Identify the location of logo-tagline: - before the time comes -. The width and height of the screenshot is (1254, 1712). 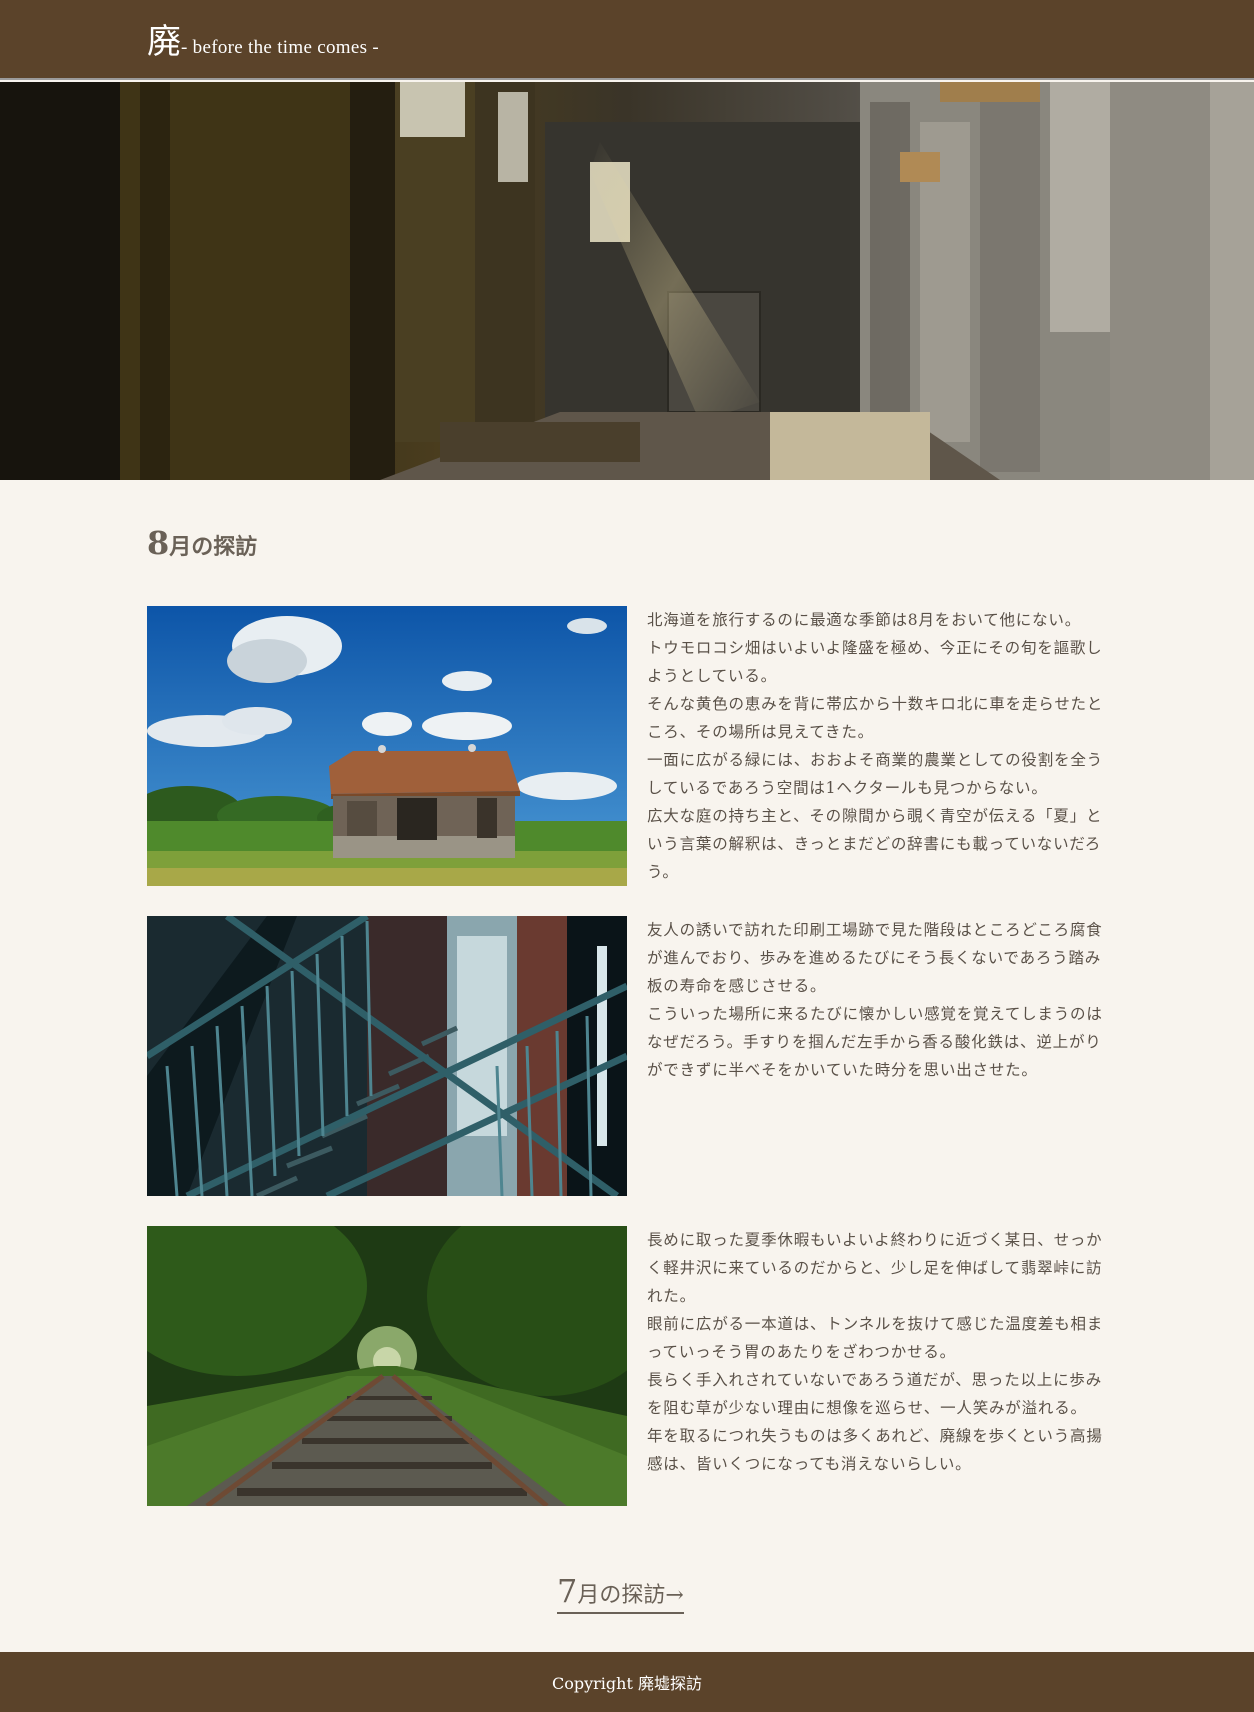
(280, 47).